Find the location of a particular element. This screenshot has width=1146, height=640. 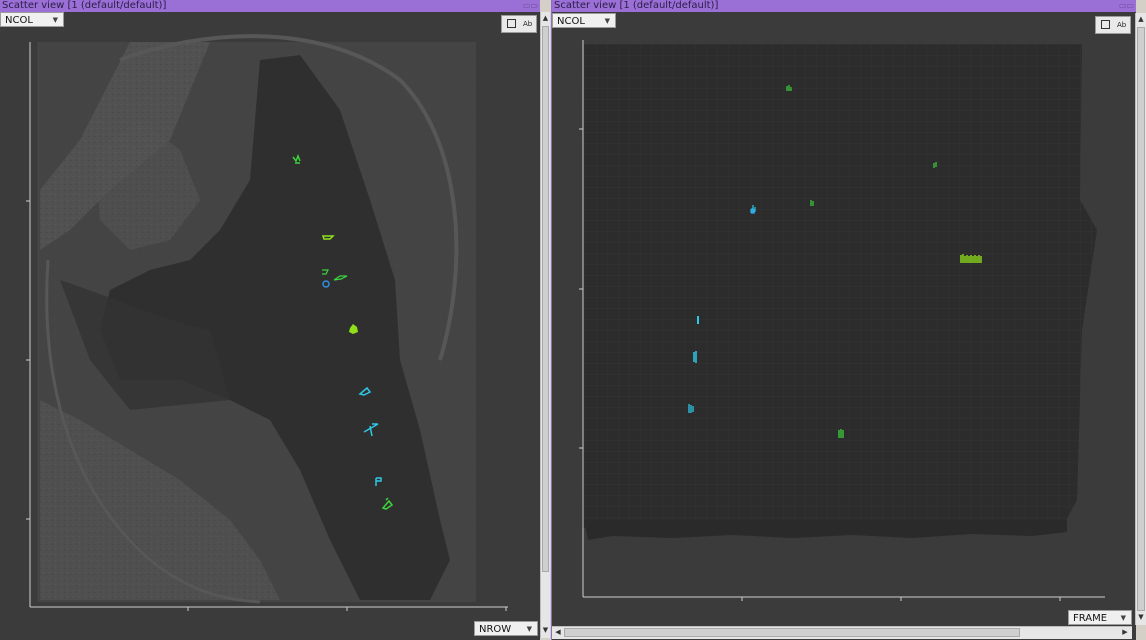

y-axis-selector-value: NROW is located at coordinates (495, 629).